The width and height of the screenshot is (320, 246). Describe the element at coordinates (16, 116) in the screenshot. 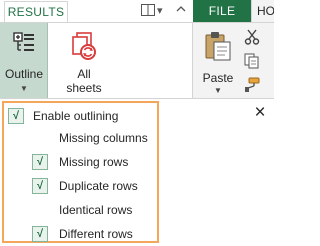

I see `enable-outlining-checkbox: √` at that location.